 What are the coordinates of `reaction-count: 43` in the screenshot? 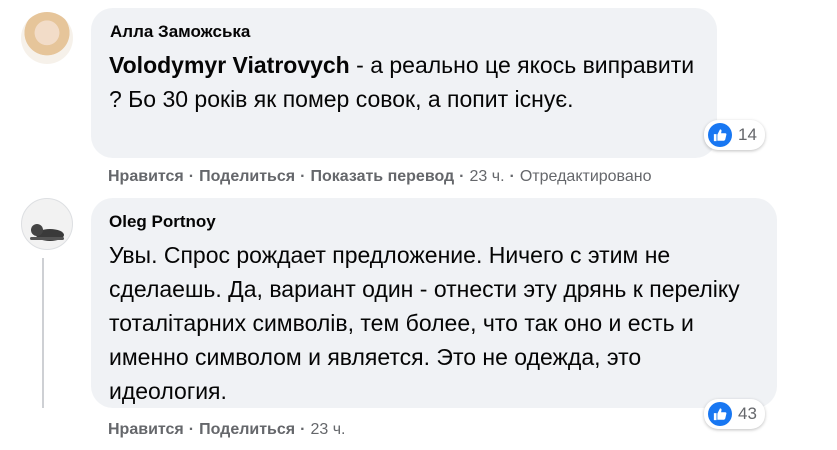 It's located at (747, 413).